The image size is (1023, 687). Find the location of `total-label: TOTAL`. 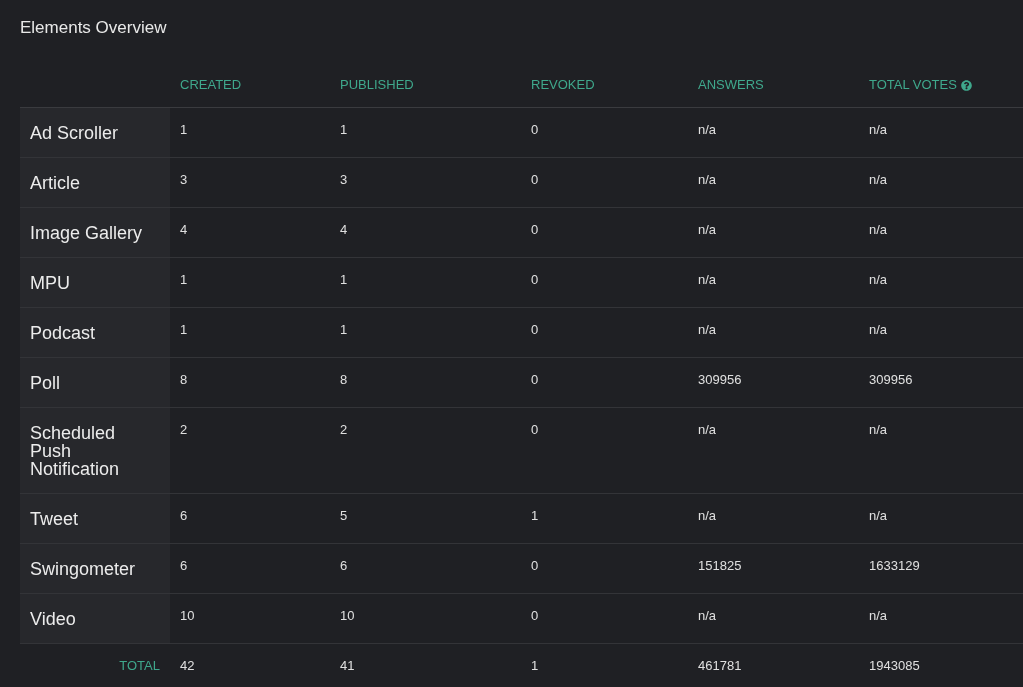

total-label: TOTAL is located at coordinates (95, 665).